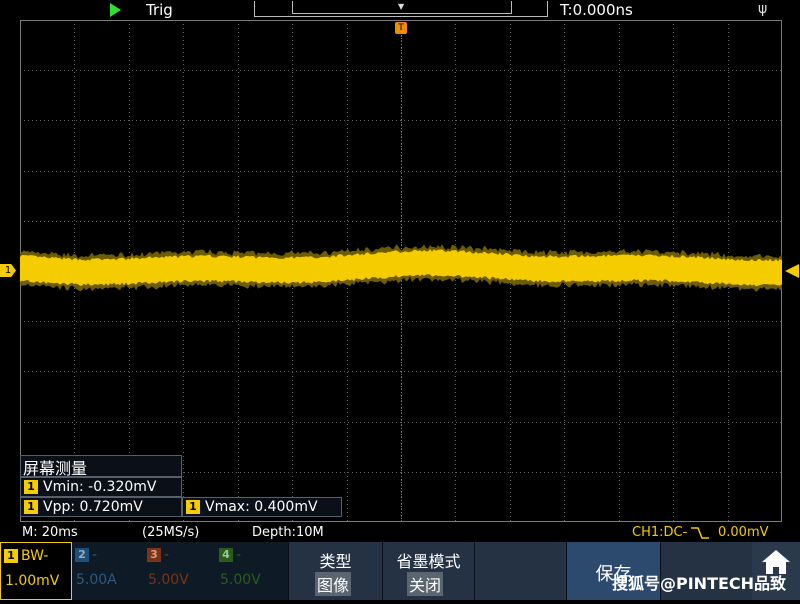 Image resolution: width=800 pixels, height=604 pixels. What do you see at coordinates (168, 580) in the screenshot?
I see `ch3-scale: 5.00V` at bounding box center [168, 580].